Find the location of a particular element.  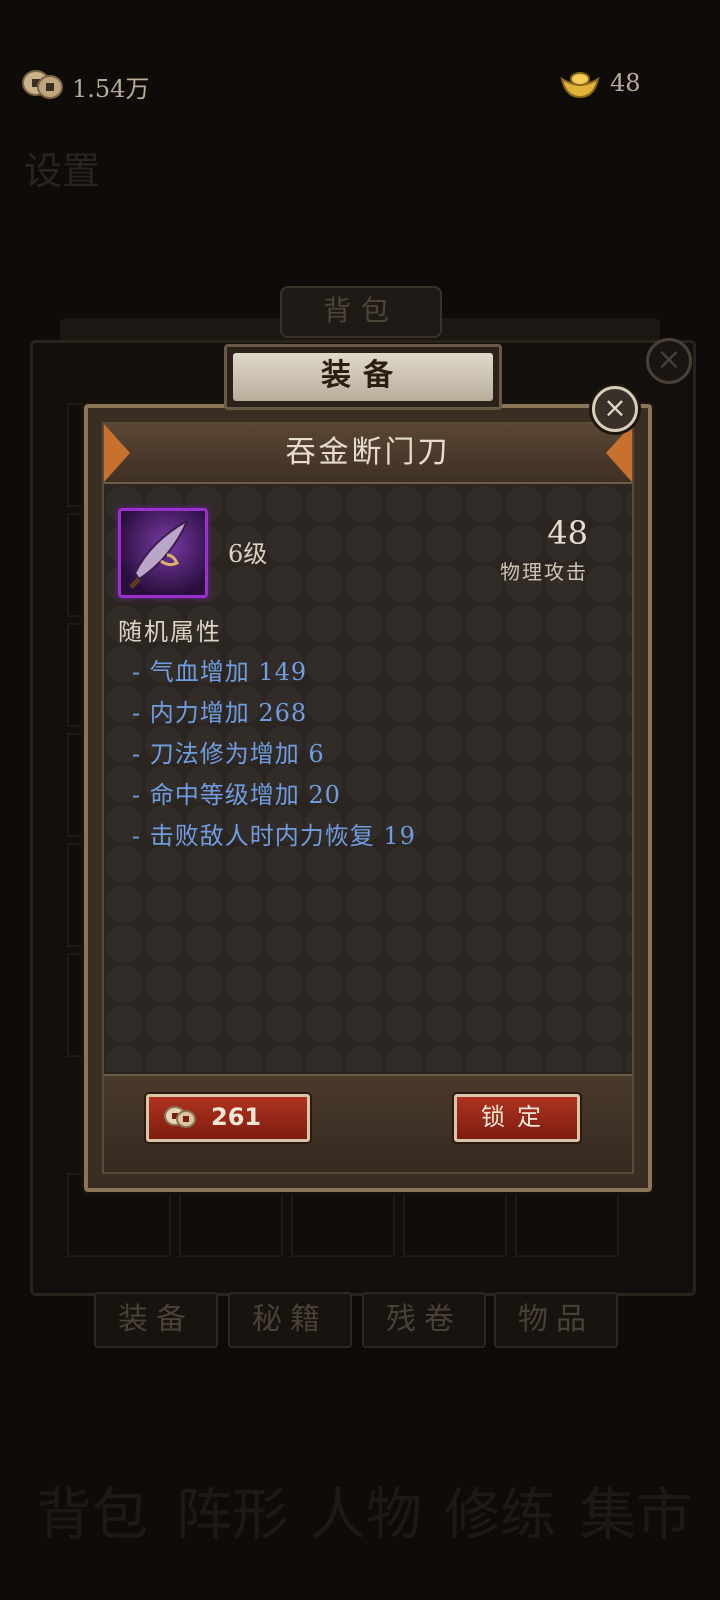

nav-backpack: 背包 is located at coordinates (92, 1510).